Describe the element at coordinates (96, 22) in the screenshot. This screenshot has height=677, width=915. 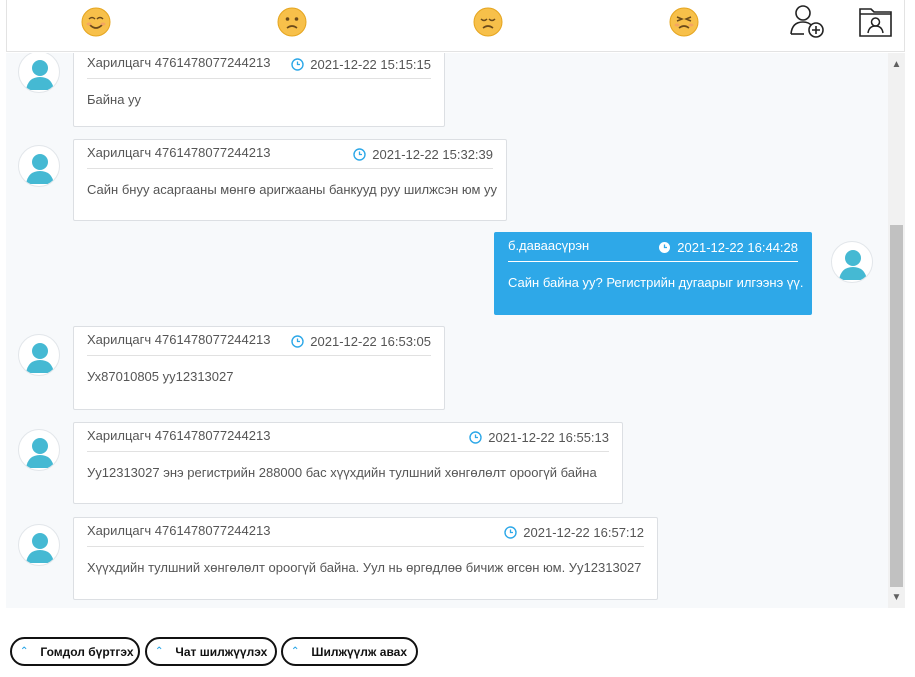
I see `smiling-face-icon` at that location.